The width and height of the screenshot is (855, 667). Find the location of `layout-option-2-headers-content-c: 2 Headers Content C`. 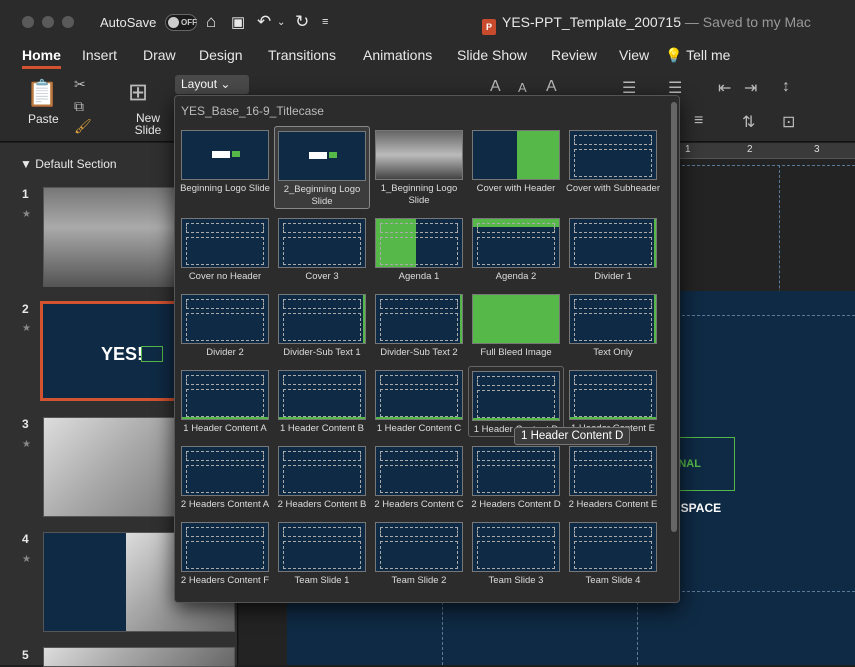

layout-option-2-headers-content-c: 2 Headers Content C is located at coordinates (419, 476).